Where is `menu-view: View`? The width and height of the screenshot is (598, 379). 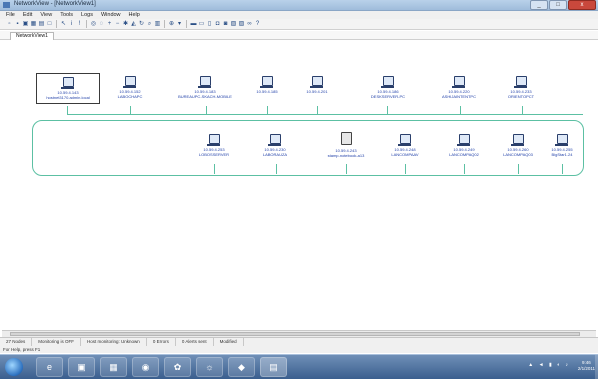 menu-view: View is located at coordinates (46, 15).